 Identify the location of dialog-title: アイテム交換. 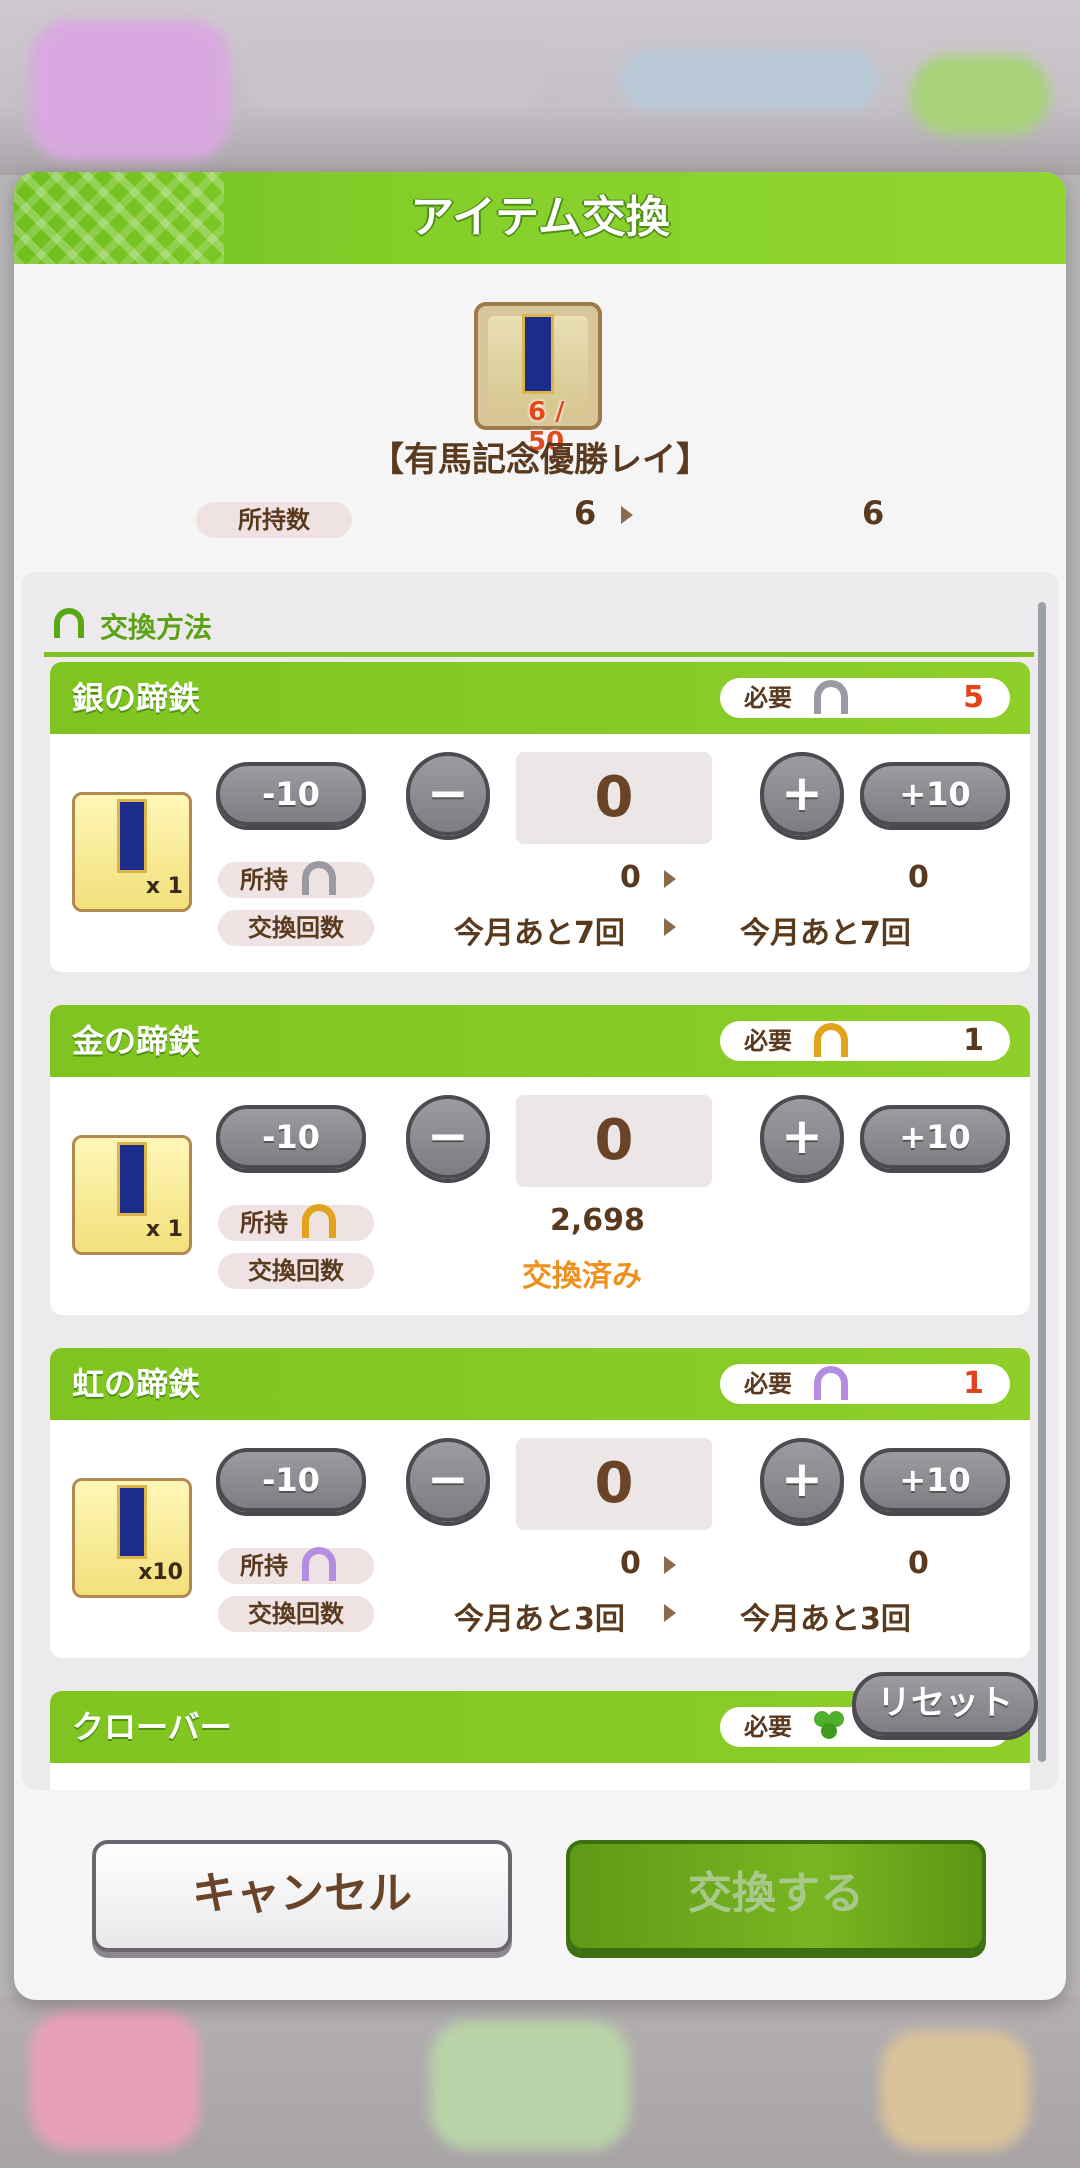
(540, 217).